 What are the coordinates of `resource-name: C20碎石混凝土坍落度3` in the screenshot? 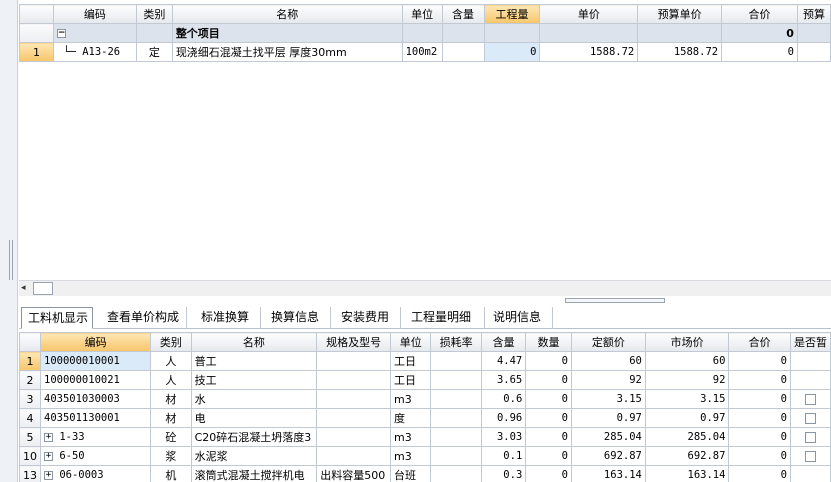 It's located at (254, 437).